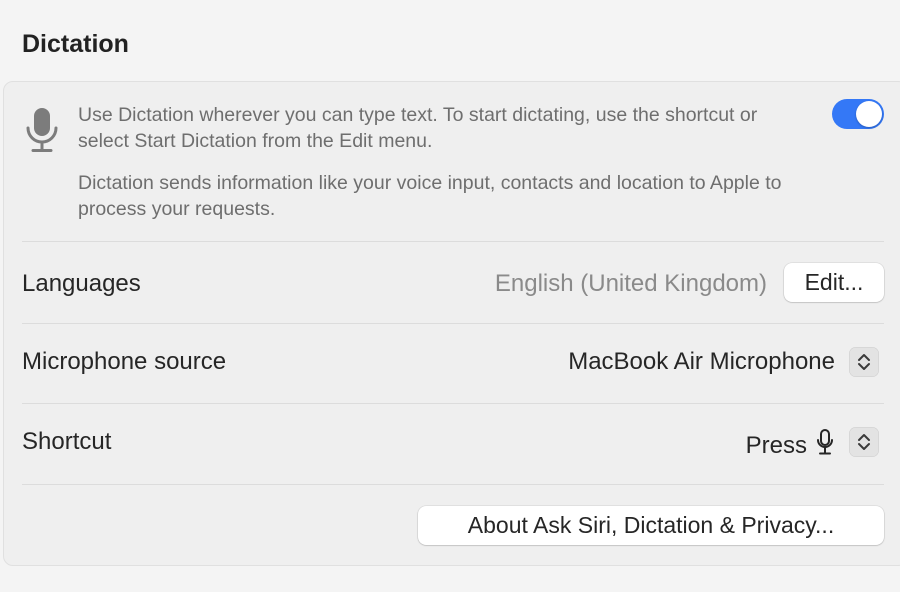  What do you see at coordinates (869, 114) in the screenshot?
I see `toggle-knob` at bounding box center [869, 114].